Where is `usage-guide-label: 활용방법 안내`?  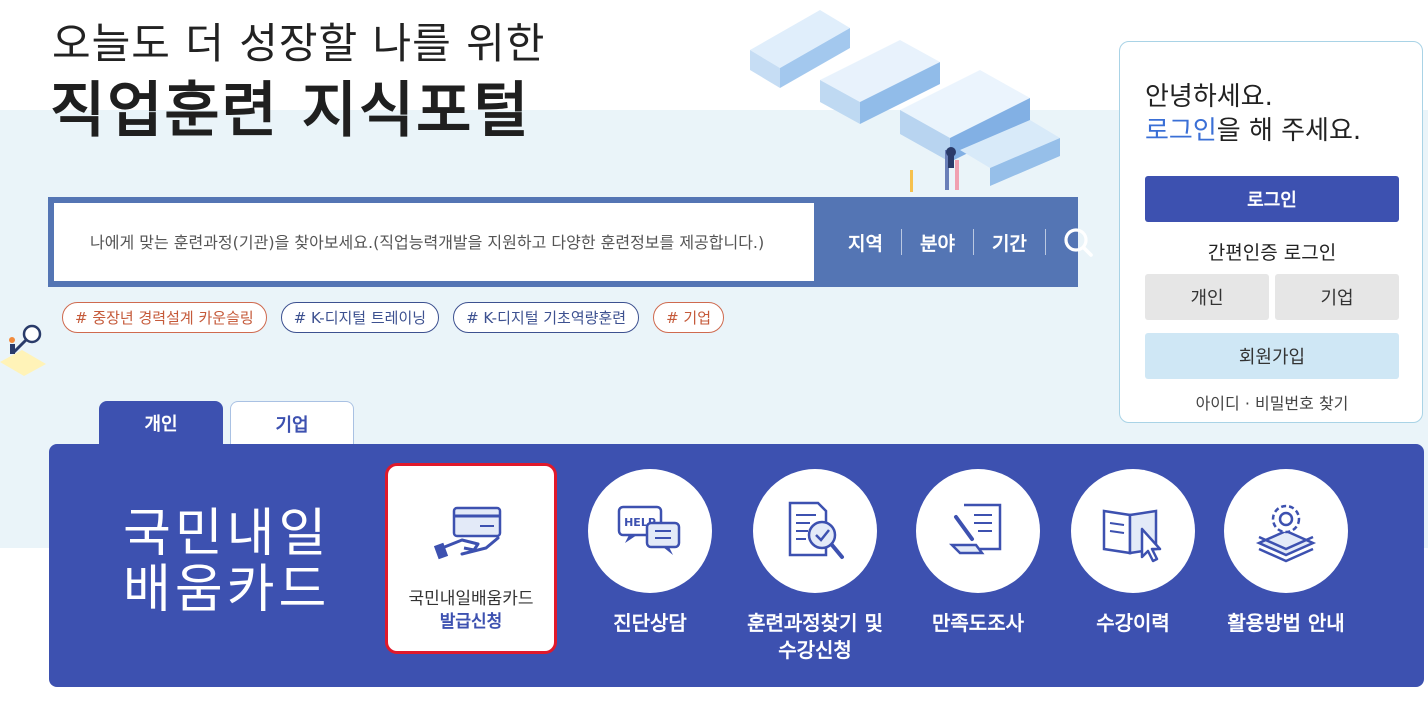
usage-guide-label: 활용방법 안내 is located at coordinates (1286, 623).